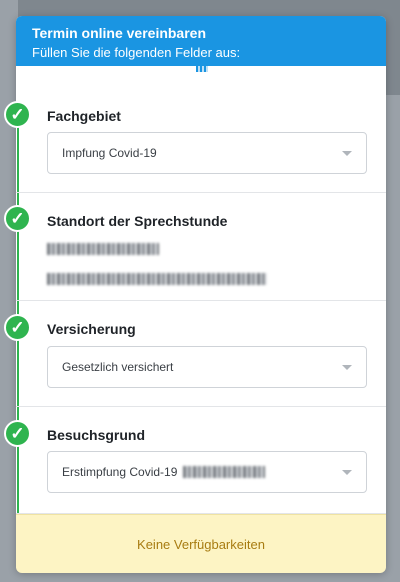 This screenshot has width=400, height=582. I want to click on besuchsgrund-select-value: Erstimpfung Covid-19, so click(120, 472).